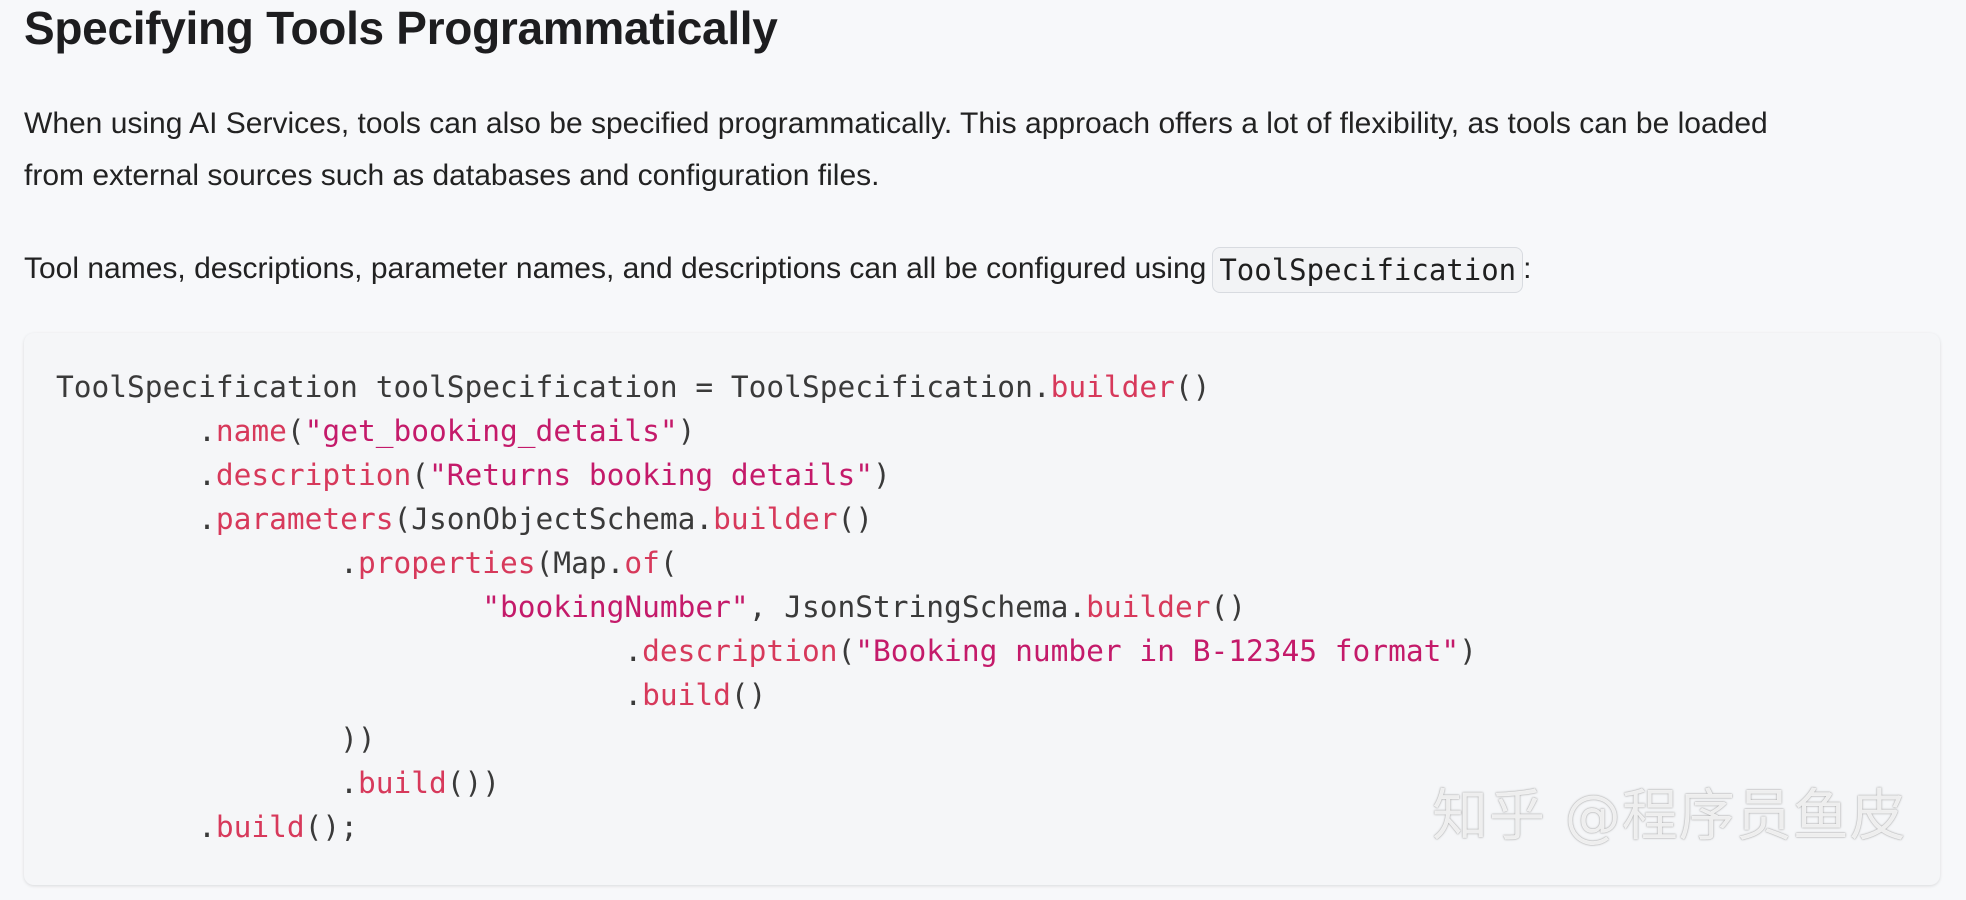 The width and height of the screenshot is (1966, 900). I want to click on code-token-method: of, so click(642, 563).